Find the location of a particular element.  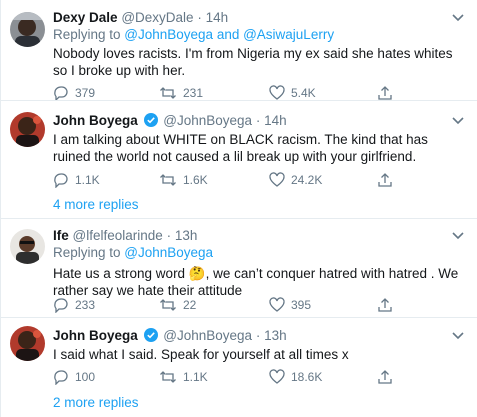

tweet-actions: 233 22 395 is located at coordinates (233, 305).